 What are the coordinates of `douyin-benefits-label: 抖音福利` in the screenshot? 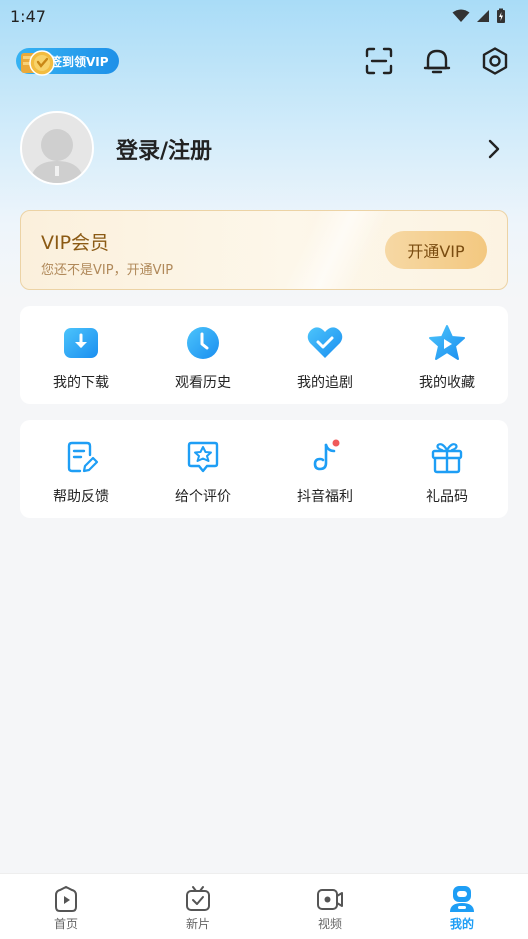 It's located at (325, 497).